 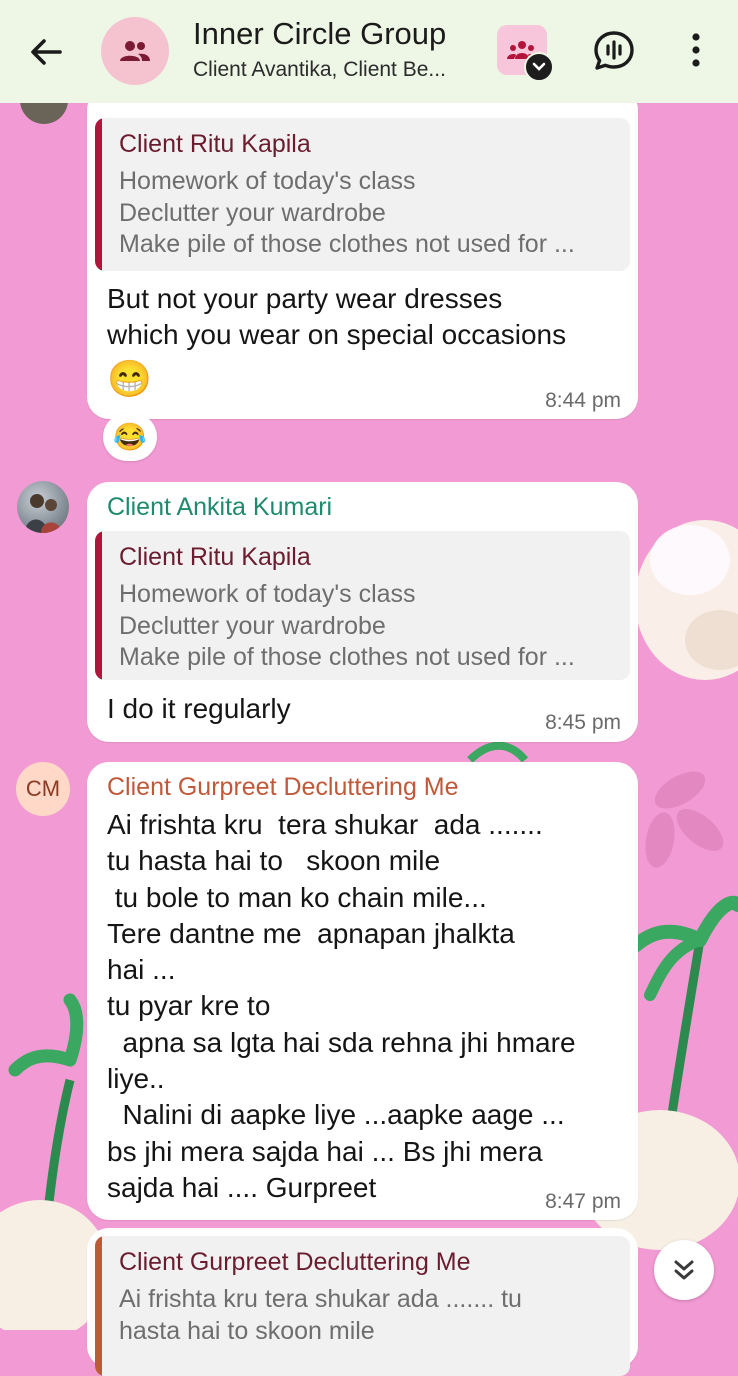 I want to click on sender-avatar: CM, so click(x=43, y=789).